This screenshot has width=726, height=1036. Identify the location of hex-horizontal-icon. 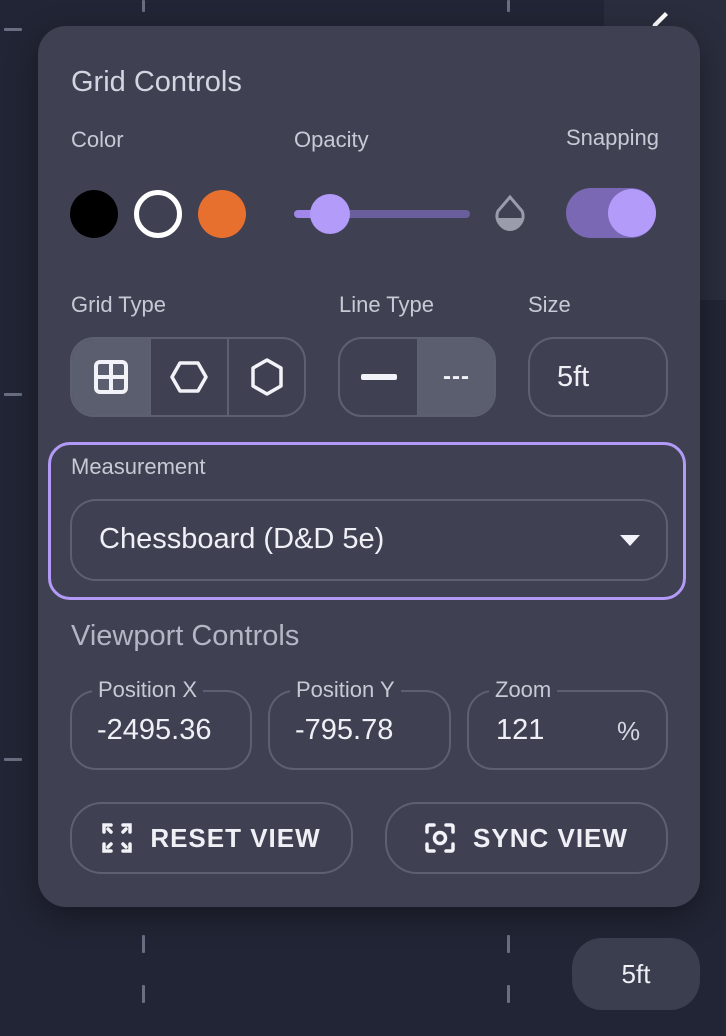
(189, 377).